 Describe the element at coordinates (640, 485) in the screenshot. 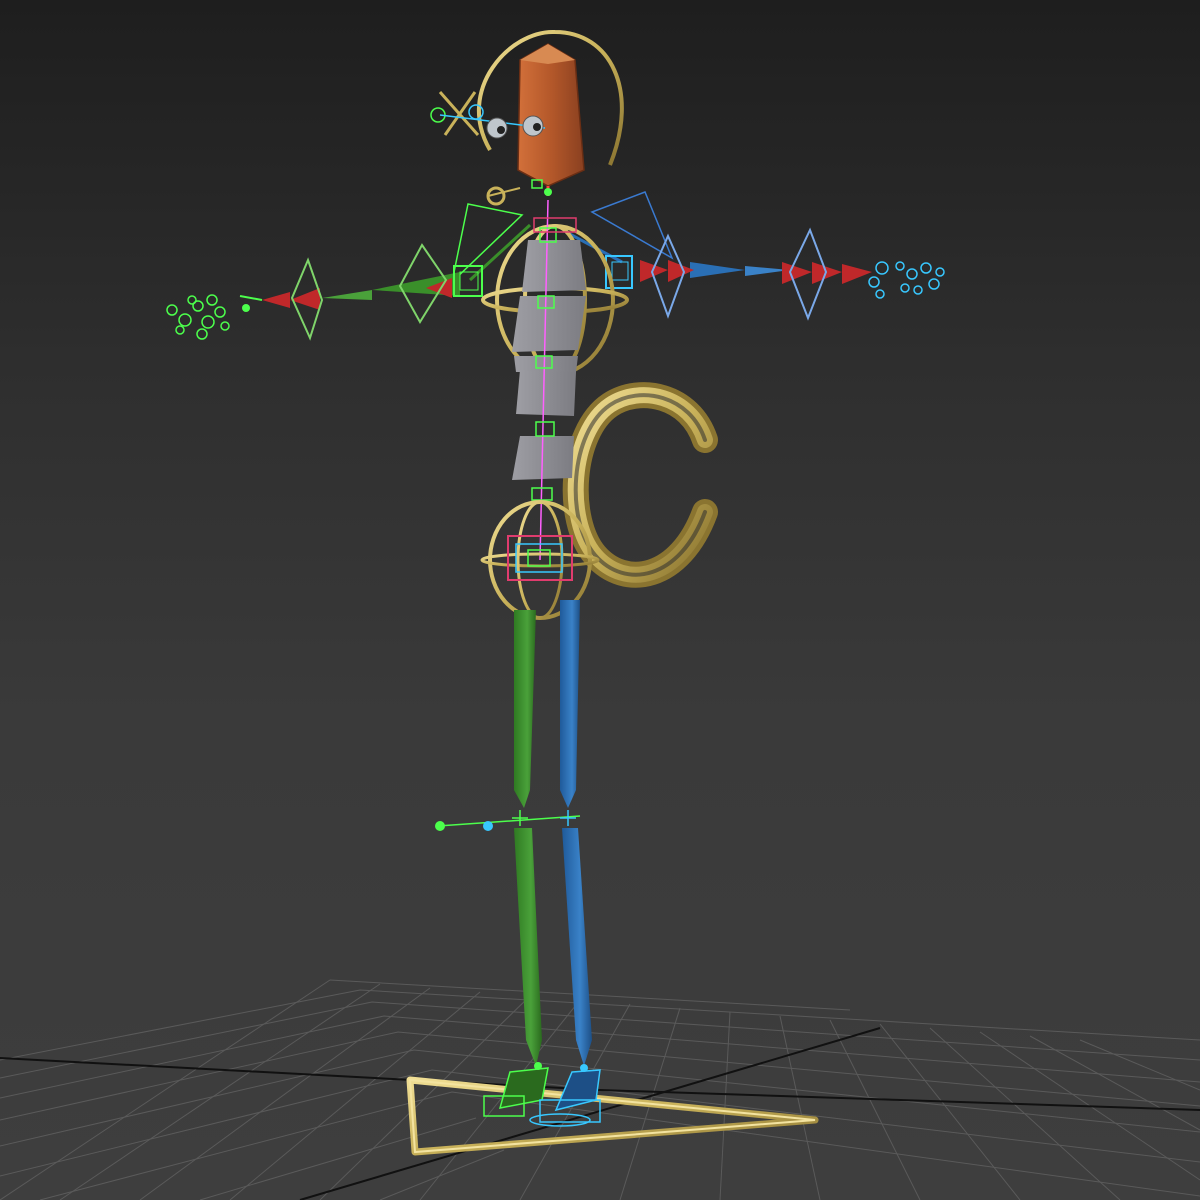

I see `cog-c-shape-icon` at that location.